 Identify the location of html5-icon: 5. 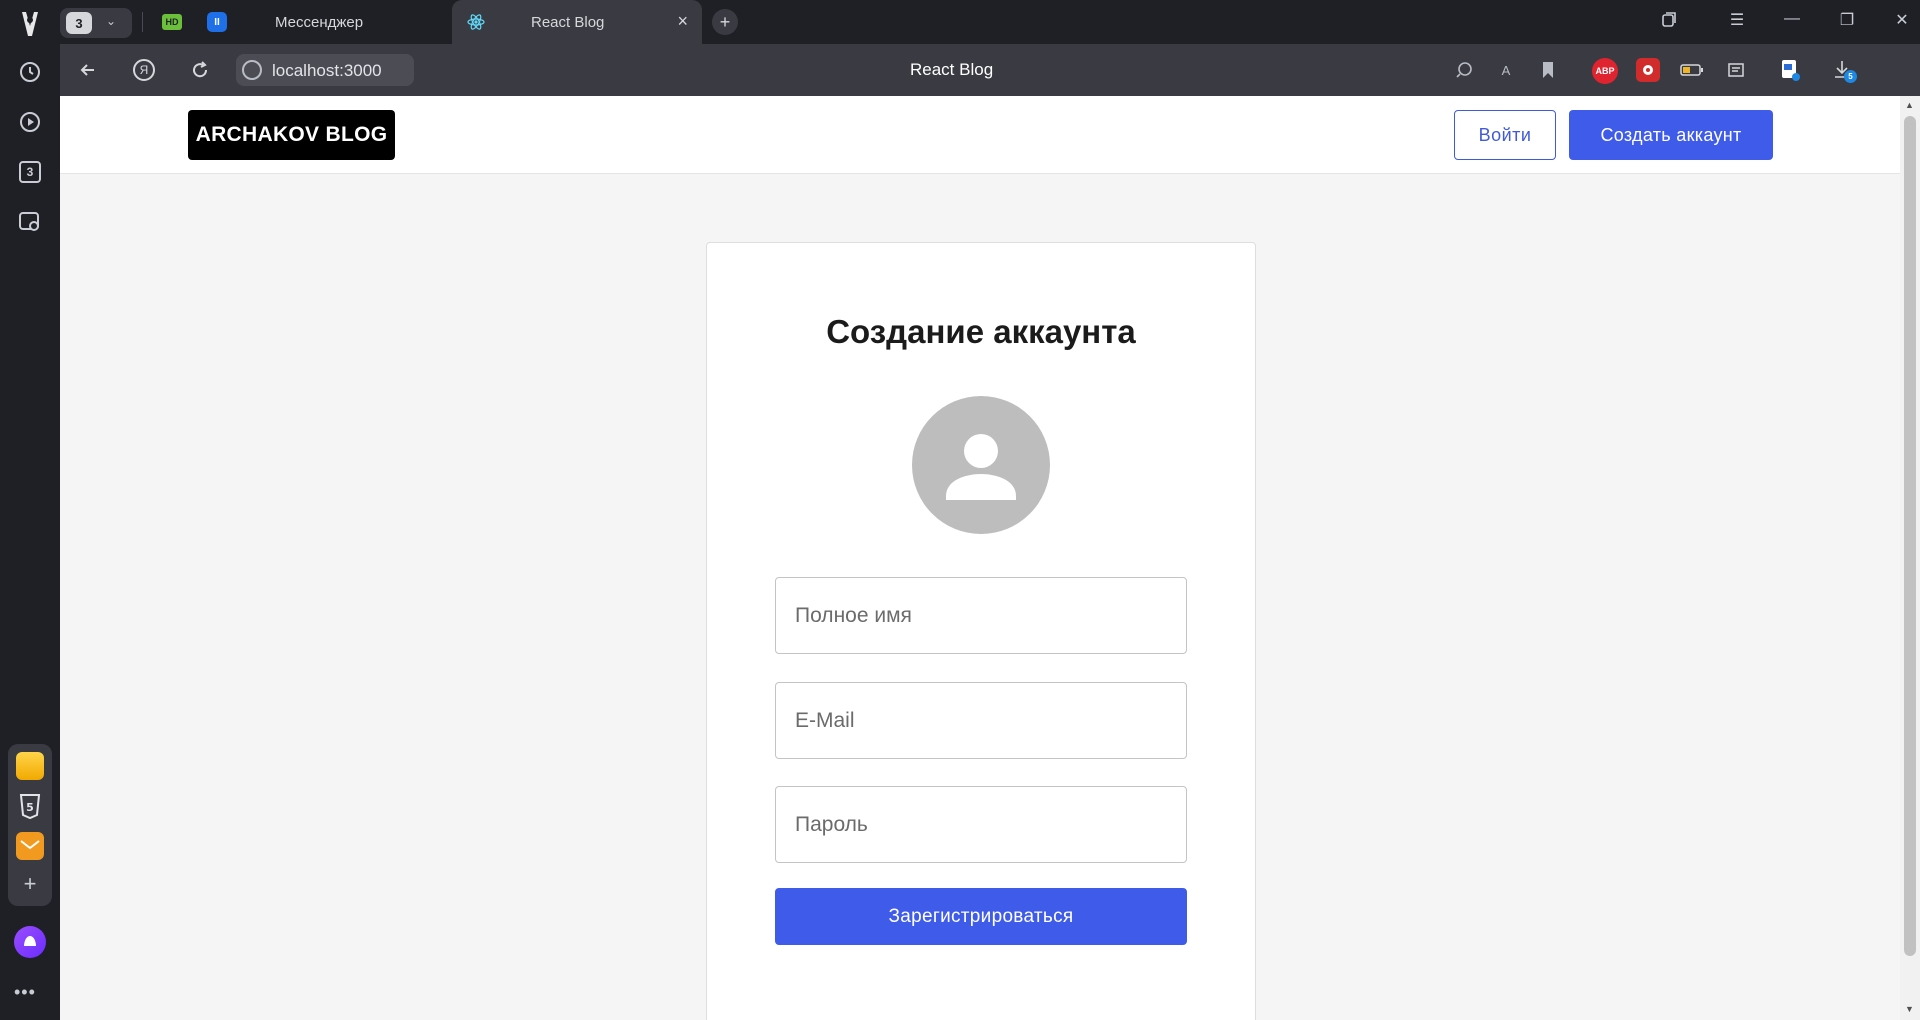
(30, 806).